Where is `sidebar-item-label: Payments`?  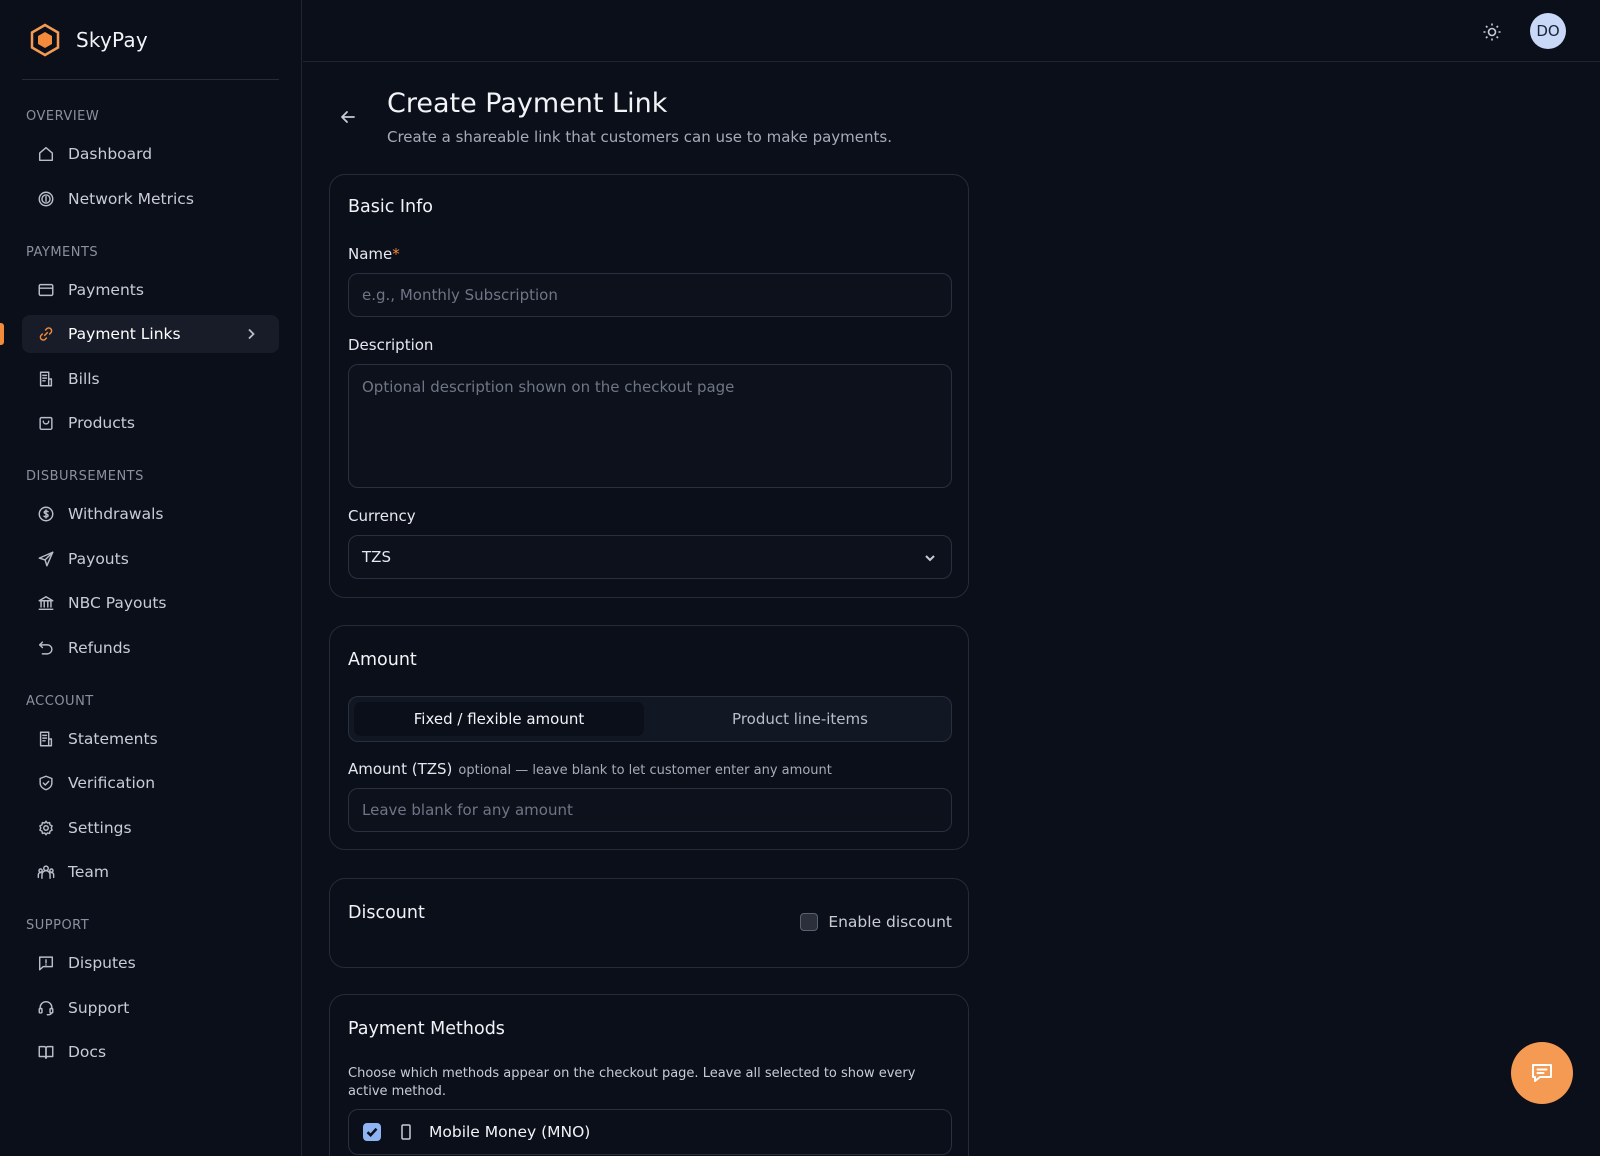
sidebar-item-label: Payments is located at coordinates (106, 289).